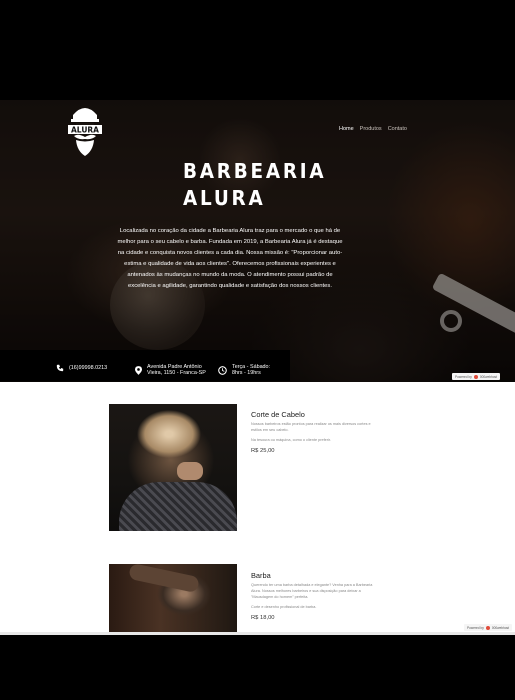 The height and width of the screenshot is (700, 515). I want to click on info-phone: (16)99998.0213, so click(81, 368).